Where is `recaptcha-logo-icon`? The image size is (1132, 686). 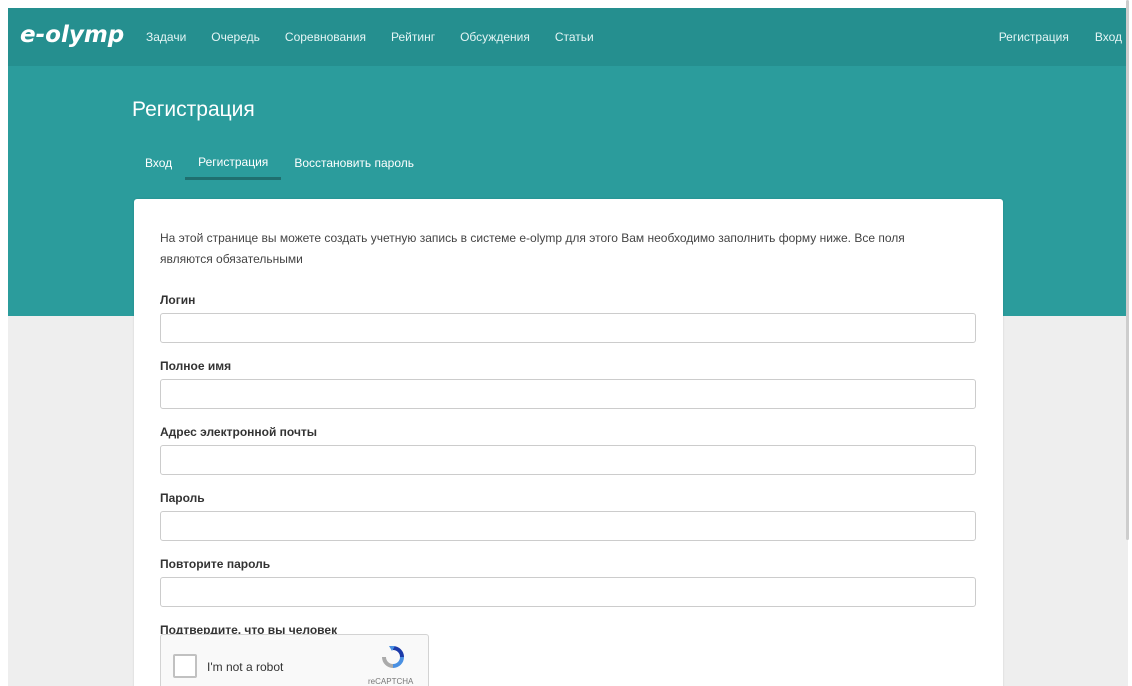 recaptcha-logo-icon is located at coordinates (393, 657).